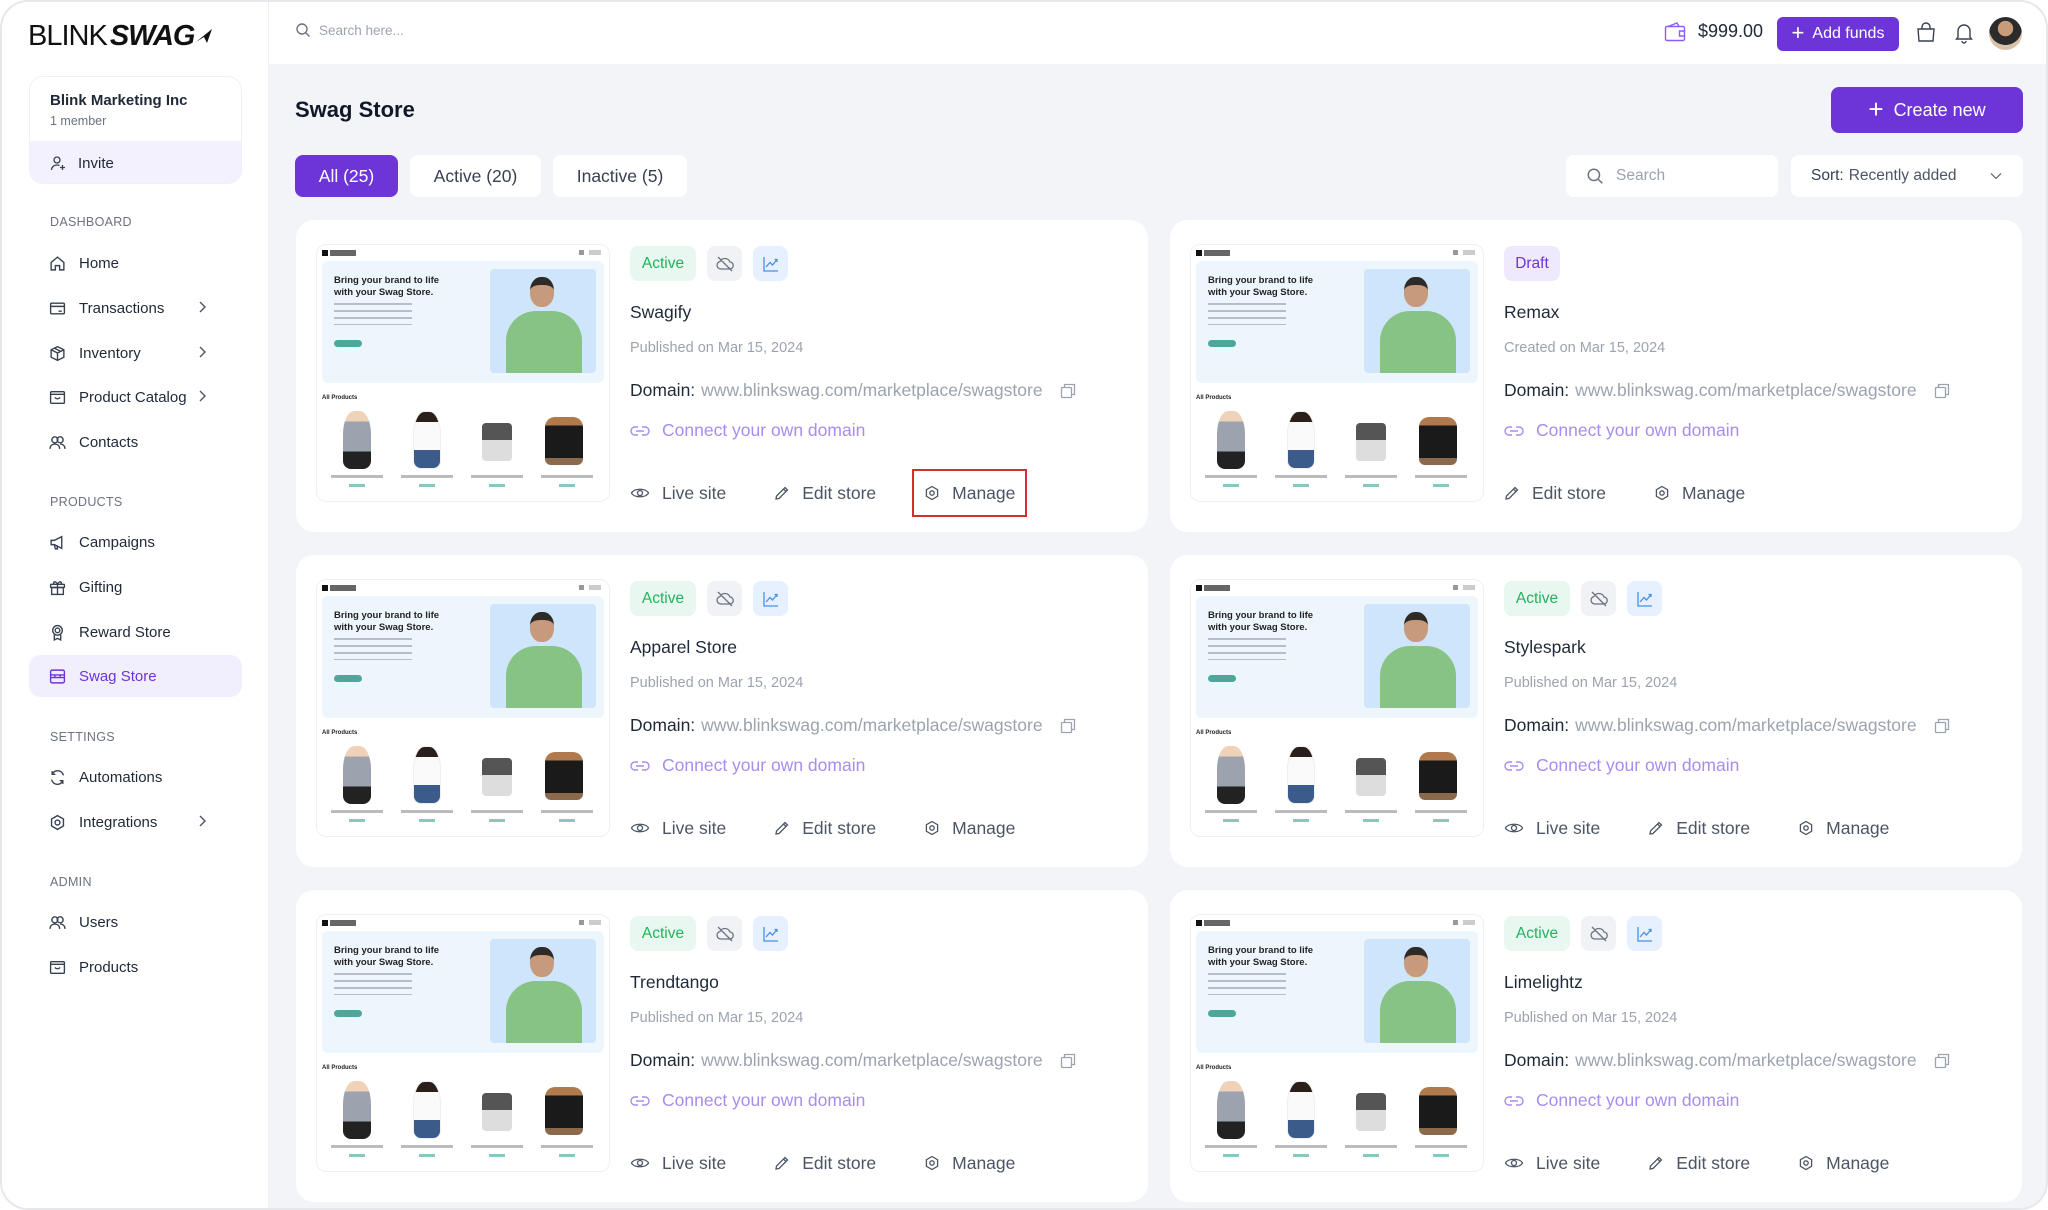 The image size is (2048, 1210). I want to click on preview-shop-button, so click(1222, 678).